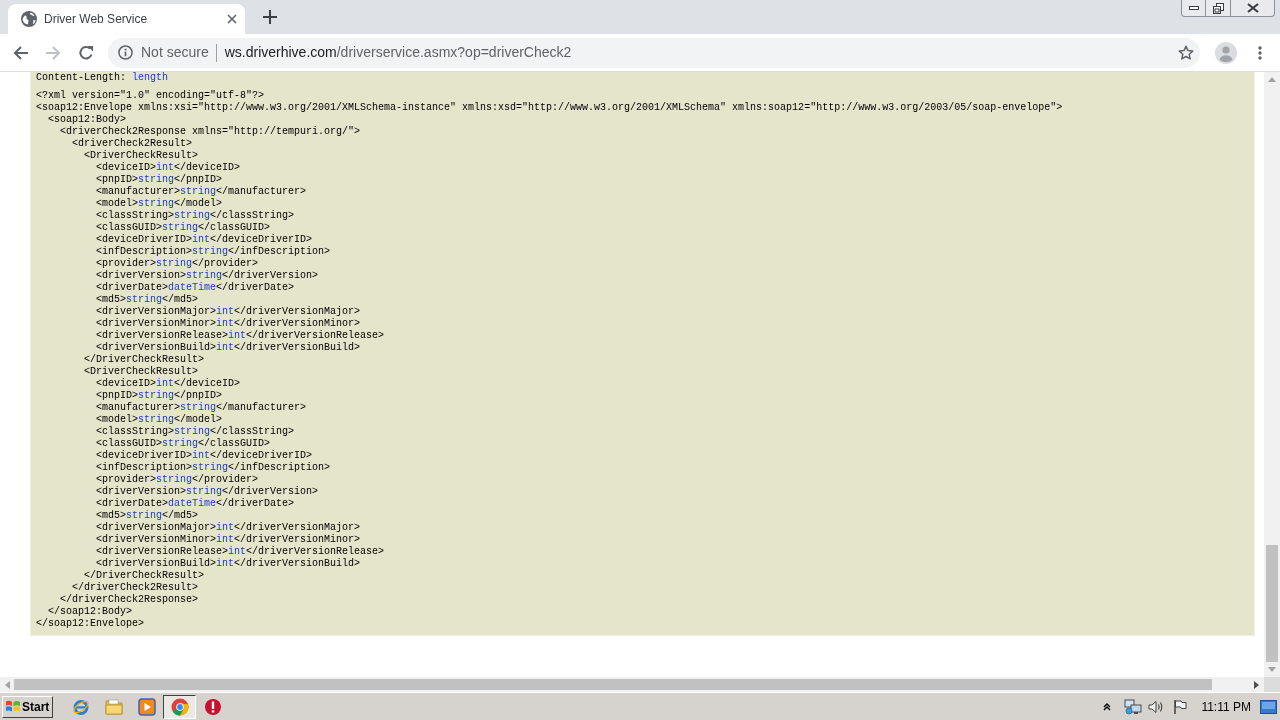 This screenshot has height=720, width=1280. I want to click on volume-icon, so click(1156, 706).